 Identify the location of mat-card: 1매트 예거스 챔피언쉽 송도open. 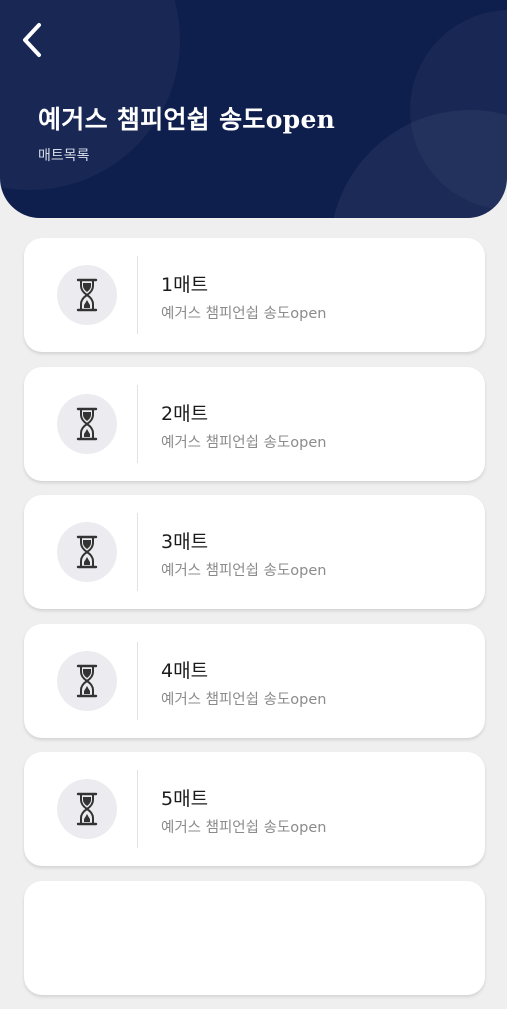
(254, 295).